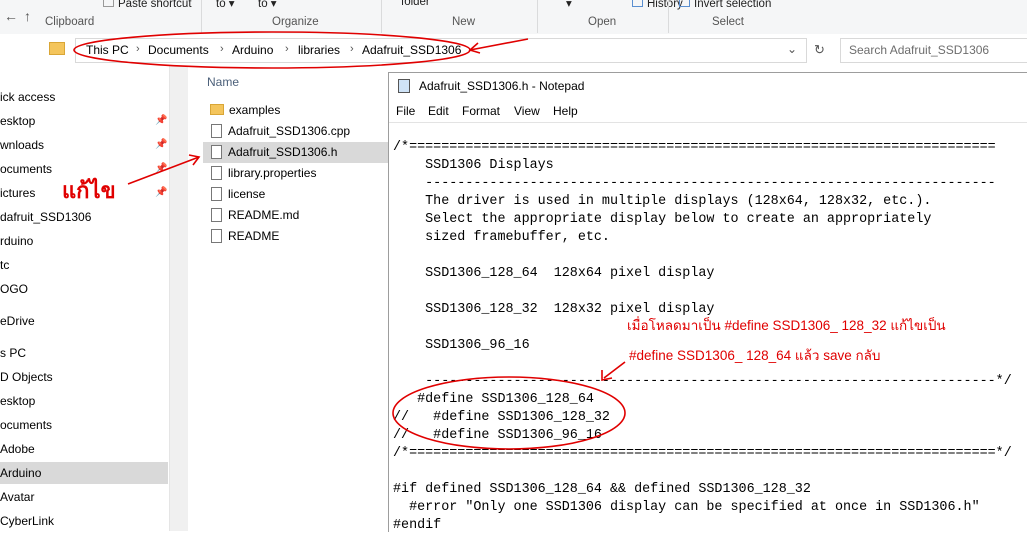 The width and height of the screenshot is (1027, 535). I want to click on note-annotation-line2: #define SSD1306_ 128_64 แล้ว save กลับ, so click(755, 355).